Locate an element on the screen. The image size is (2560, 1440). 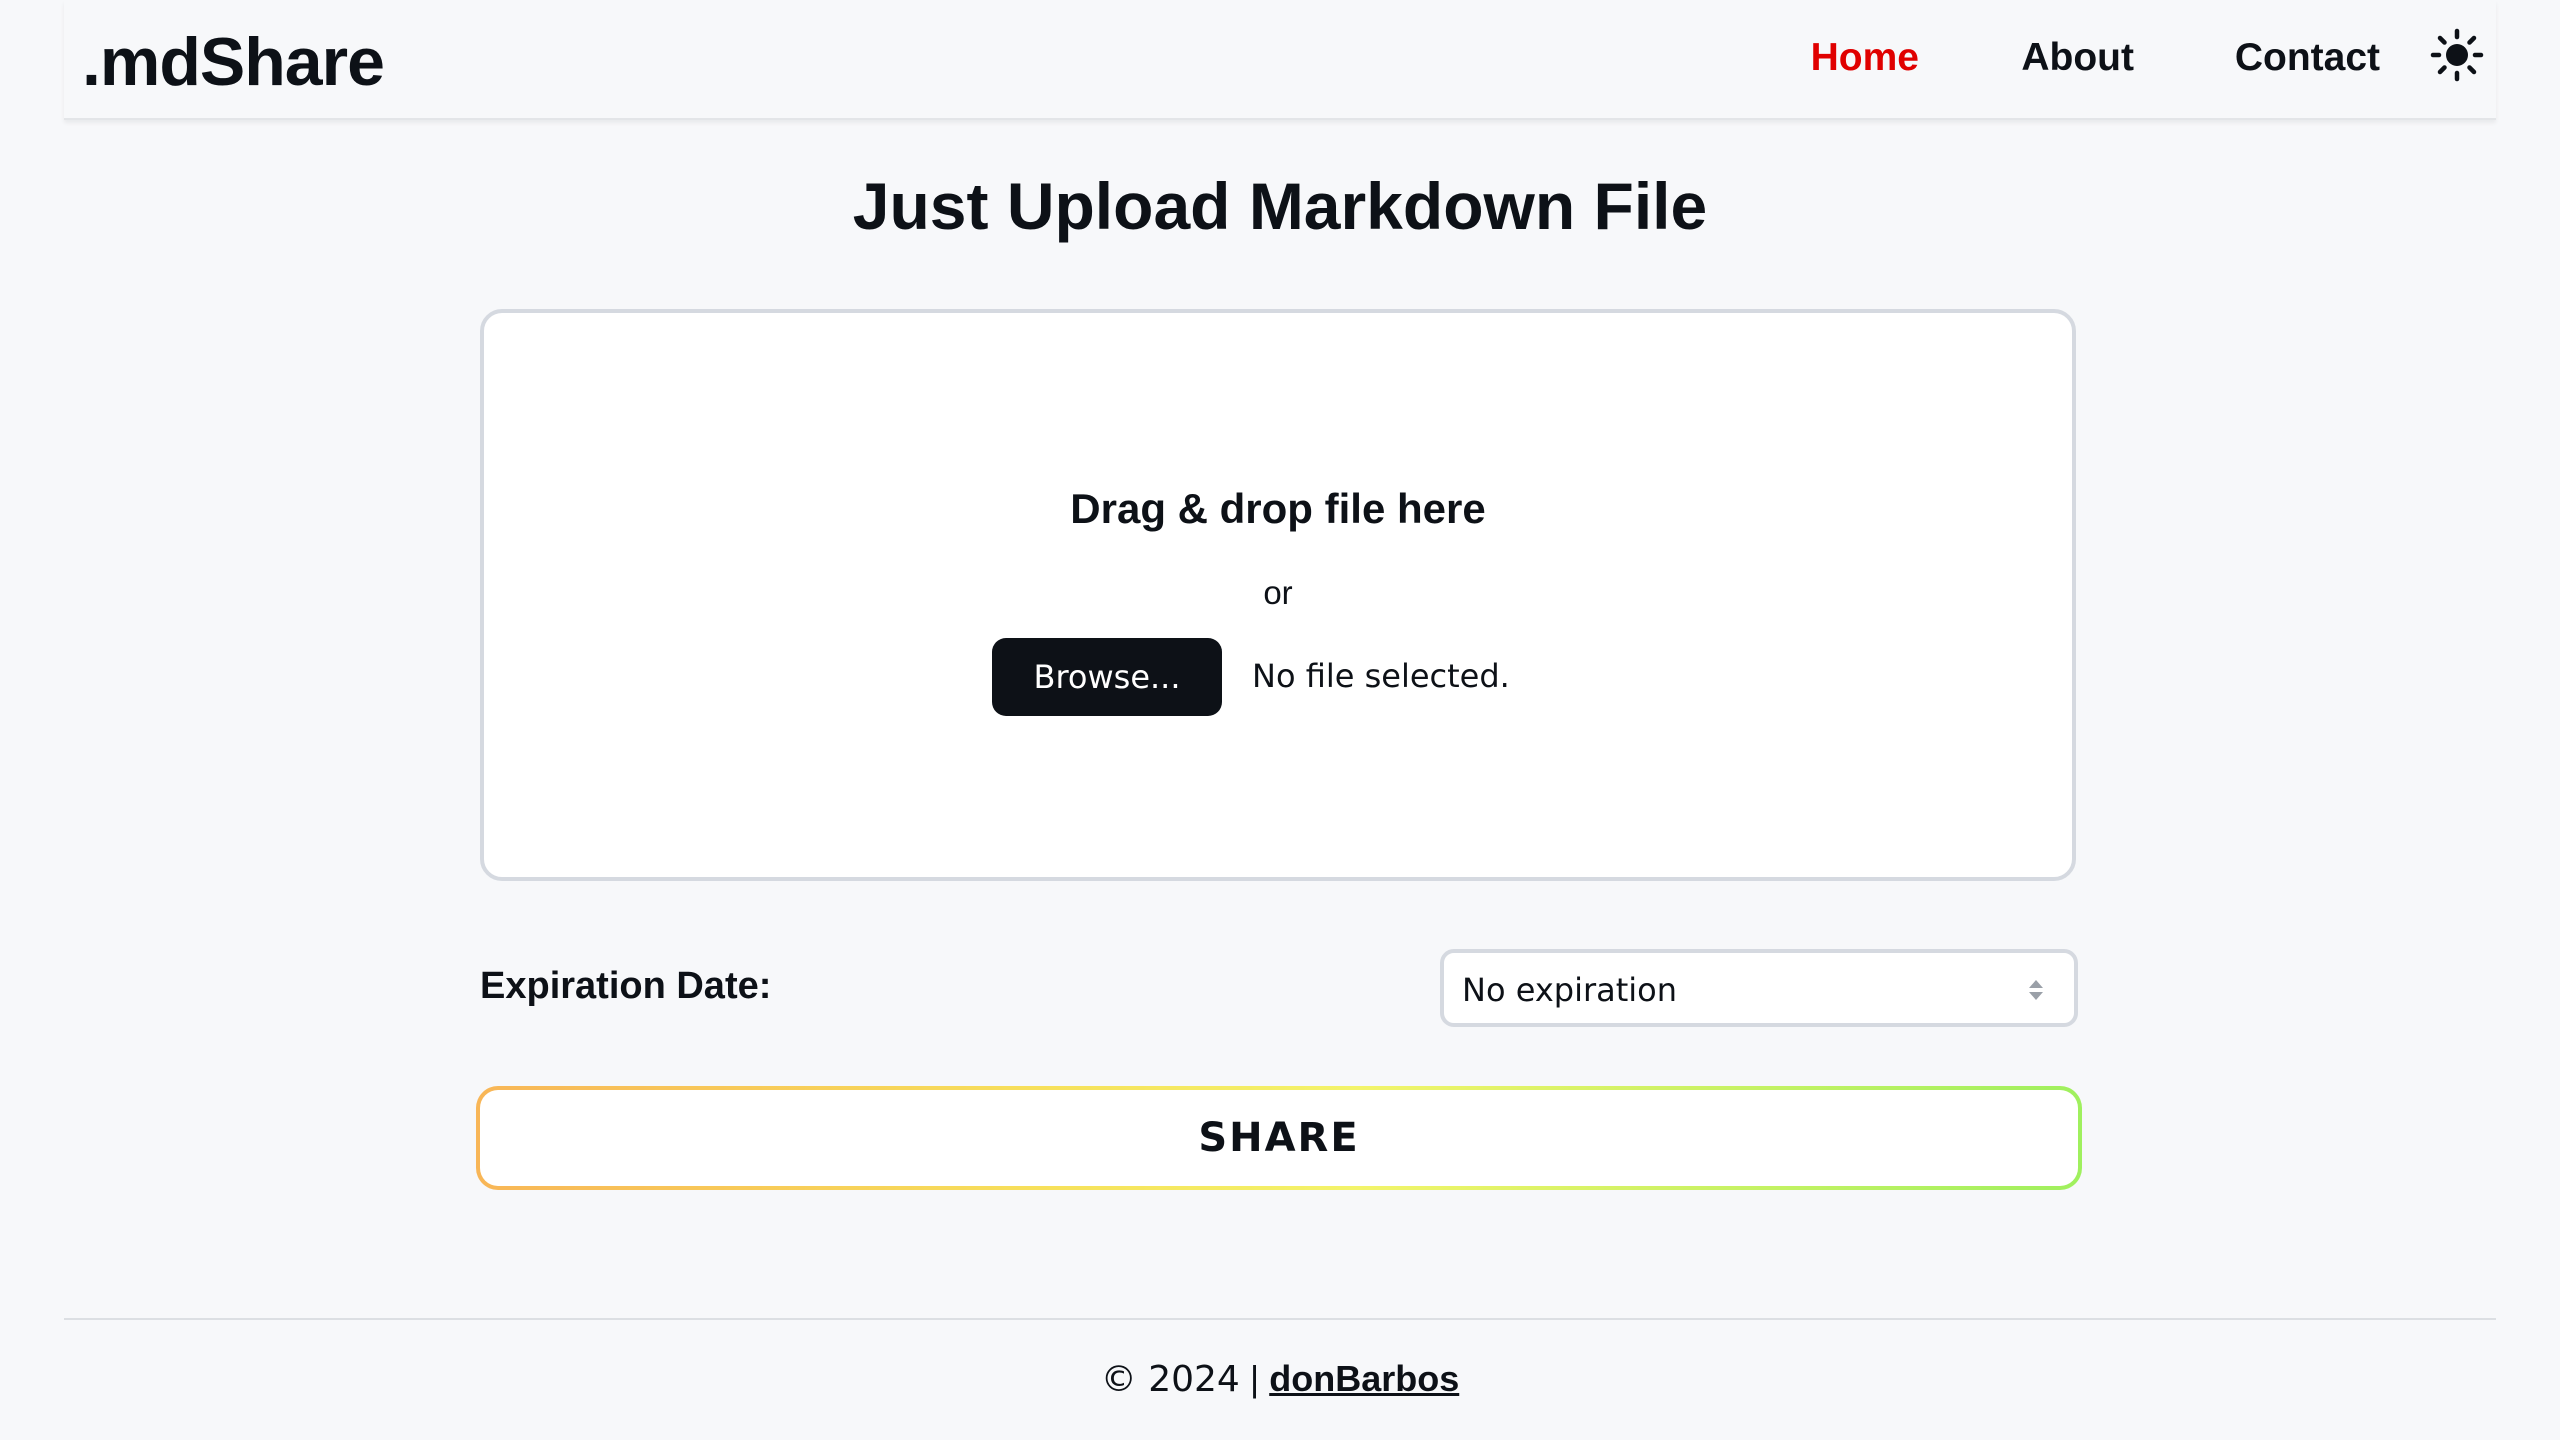
sun-icon is located at coordinates (2457, 55).